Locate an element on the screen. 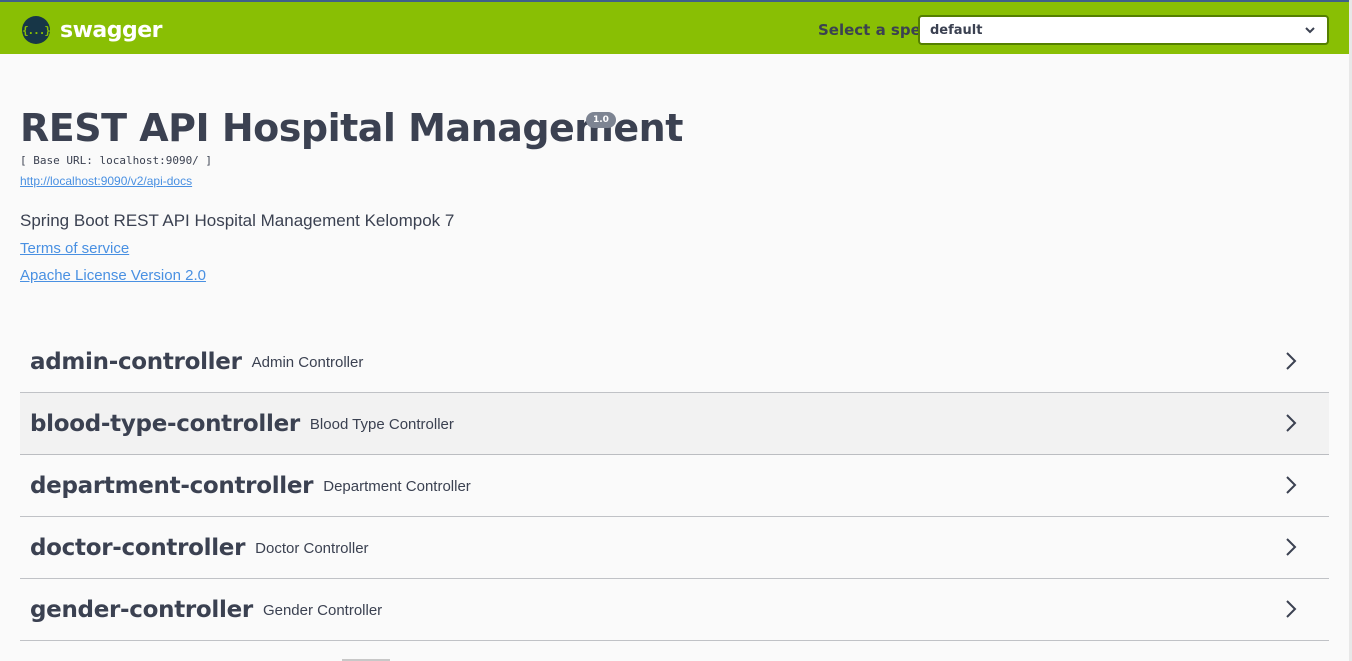  tag-name: department-controller is located at coordinates (172, 485).